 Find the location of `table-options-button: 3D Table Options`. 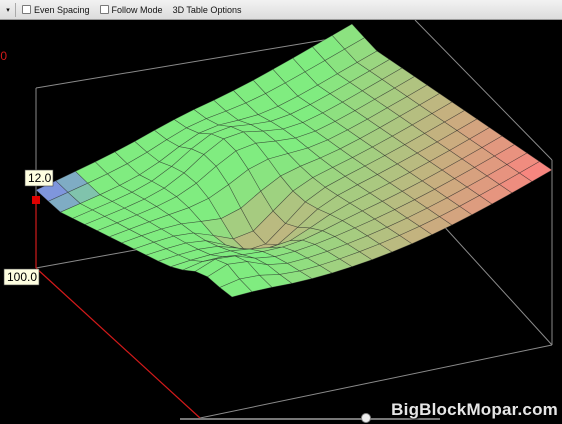

table-options-button: 3D Table Options is located at coordinates (207, 10).